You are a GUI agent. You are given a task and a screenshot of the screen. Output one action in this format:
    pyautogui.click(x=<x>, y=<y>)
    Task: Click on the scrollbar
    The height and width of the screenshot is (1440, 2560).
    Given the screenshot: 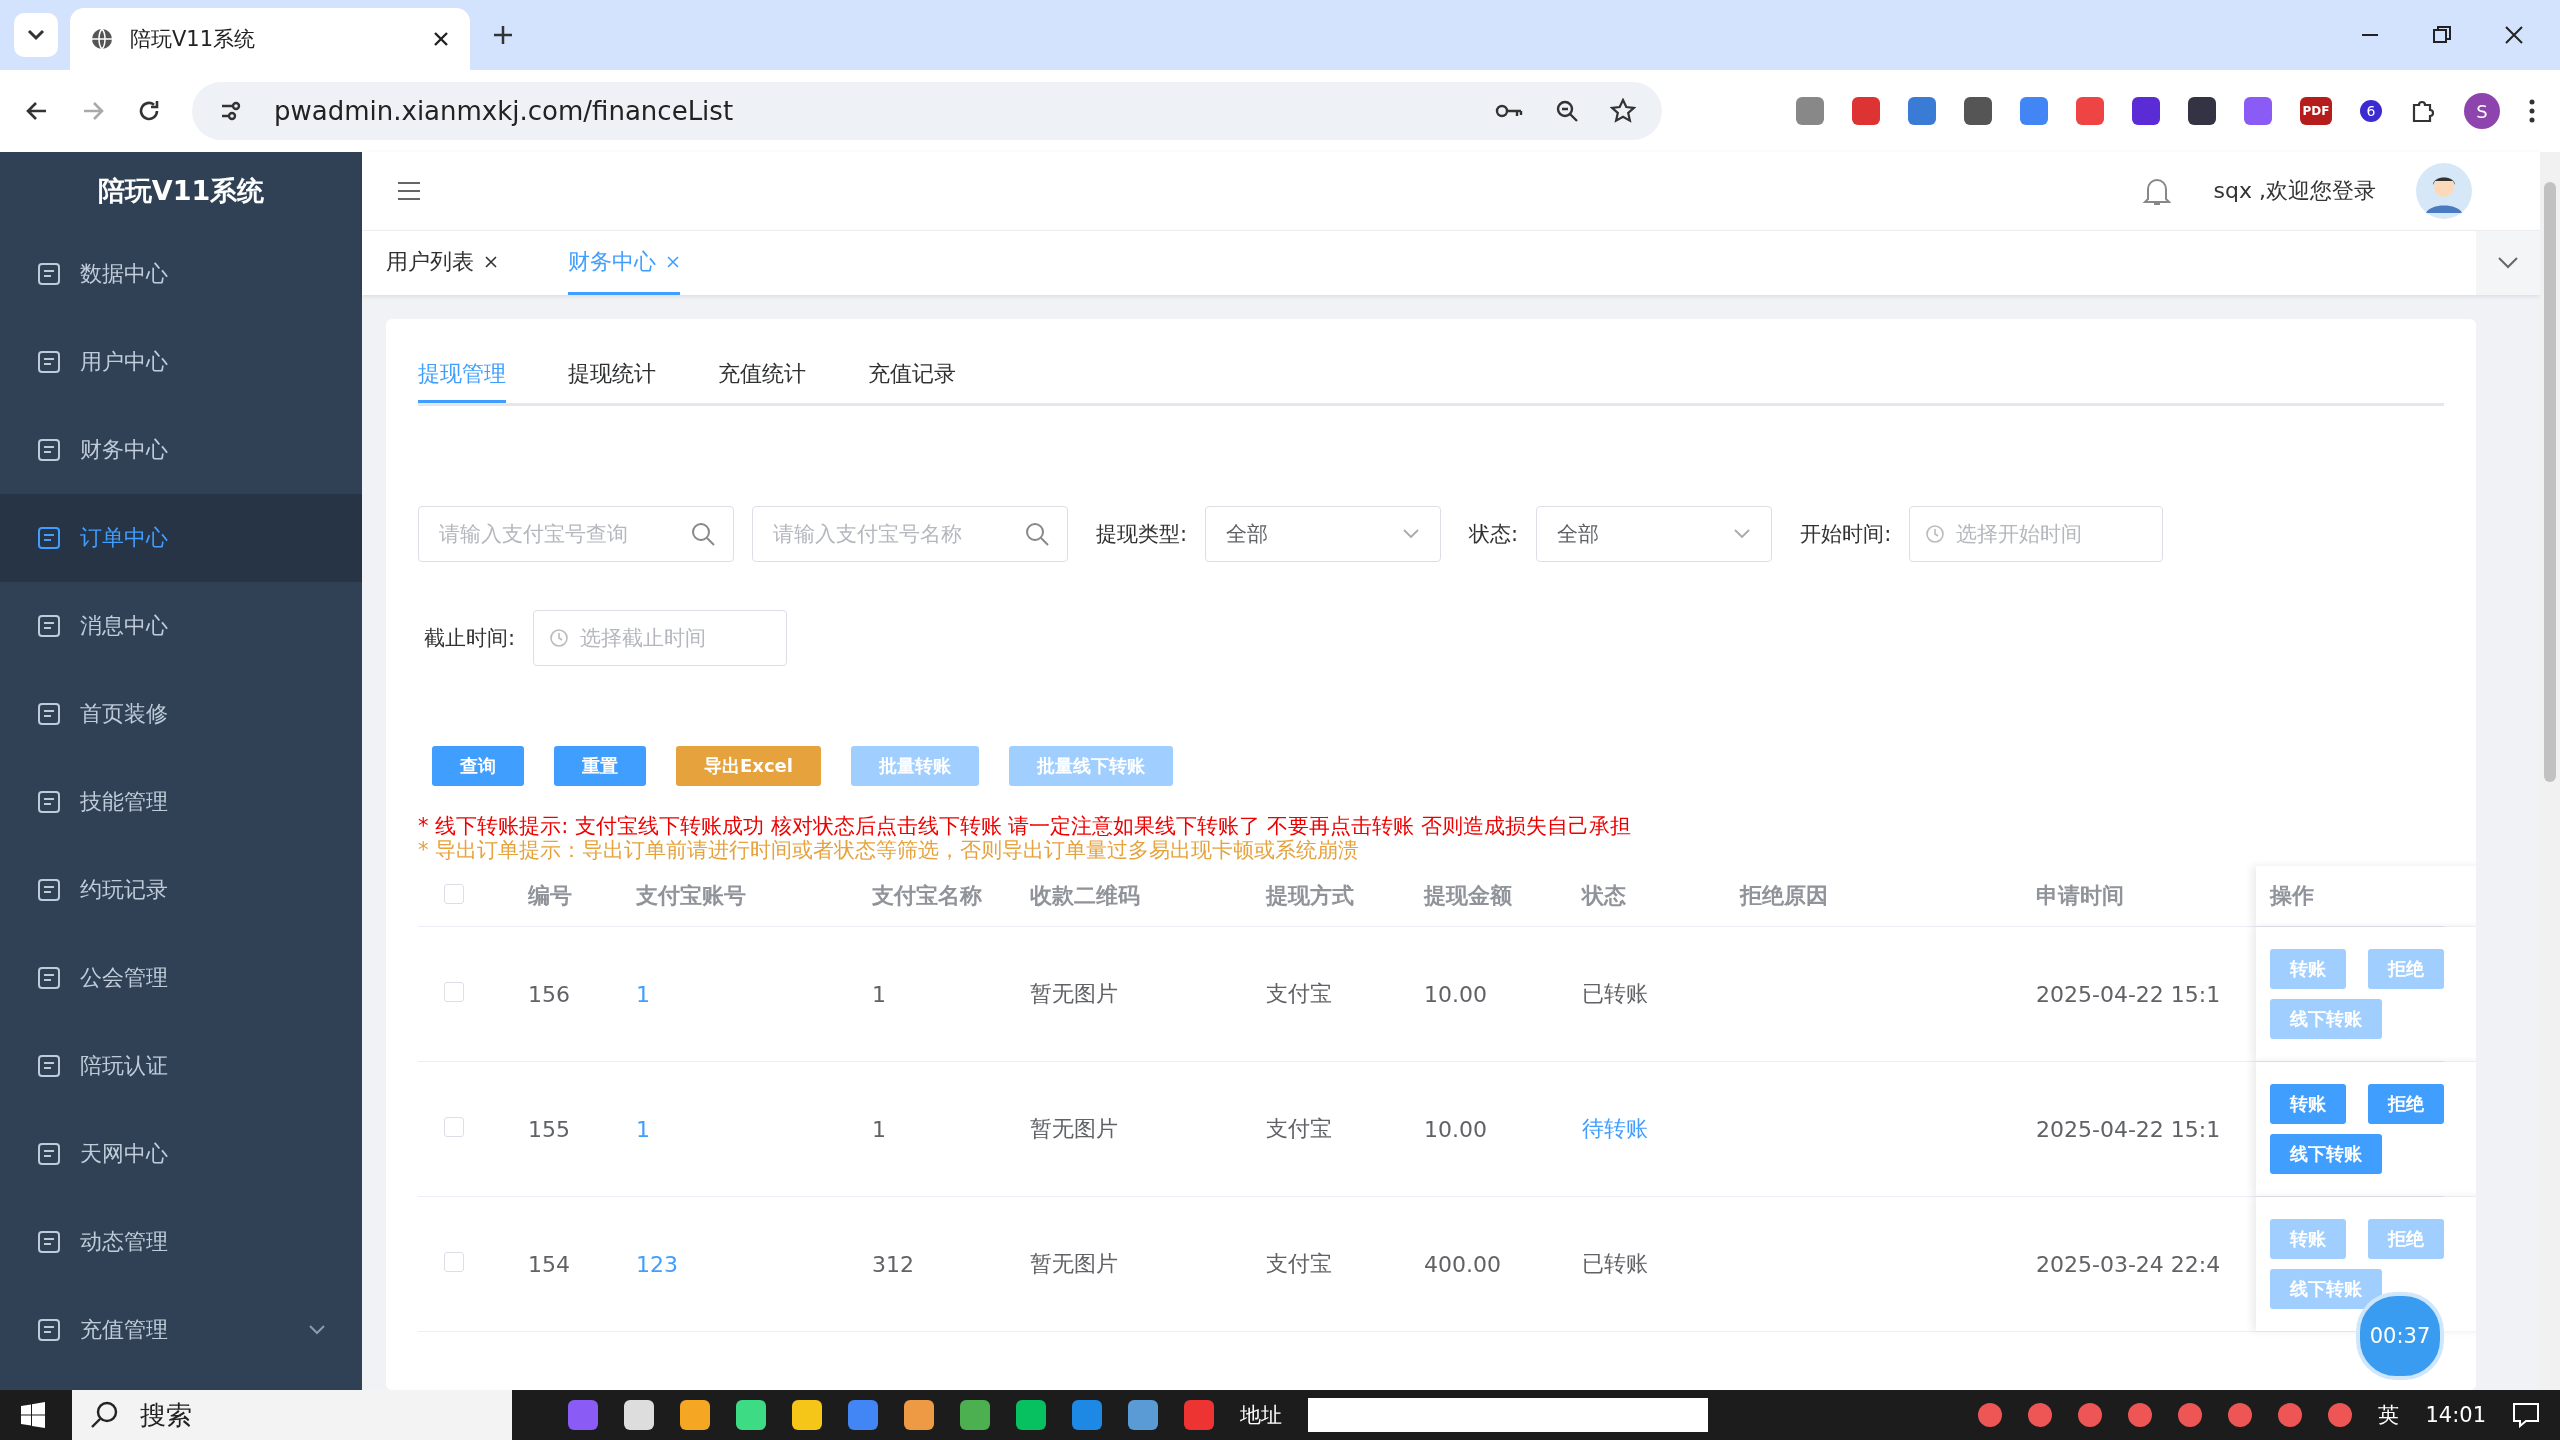 What is the action you would take?
    pyautogui.click(x=2550, y=771)
    